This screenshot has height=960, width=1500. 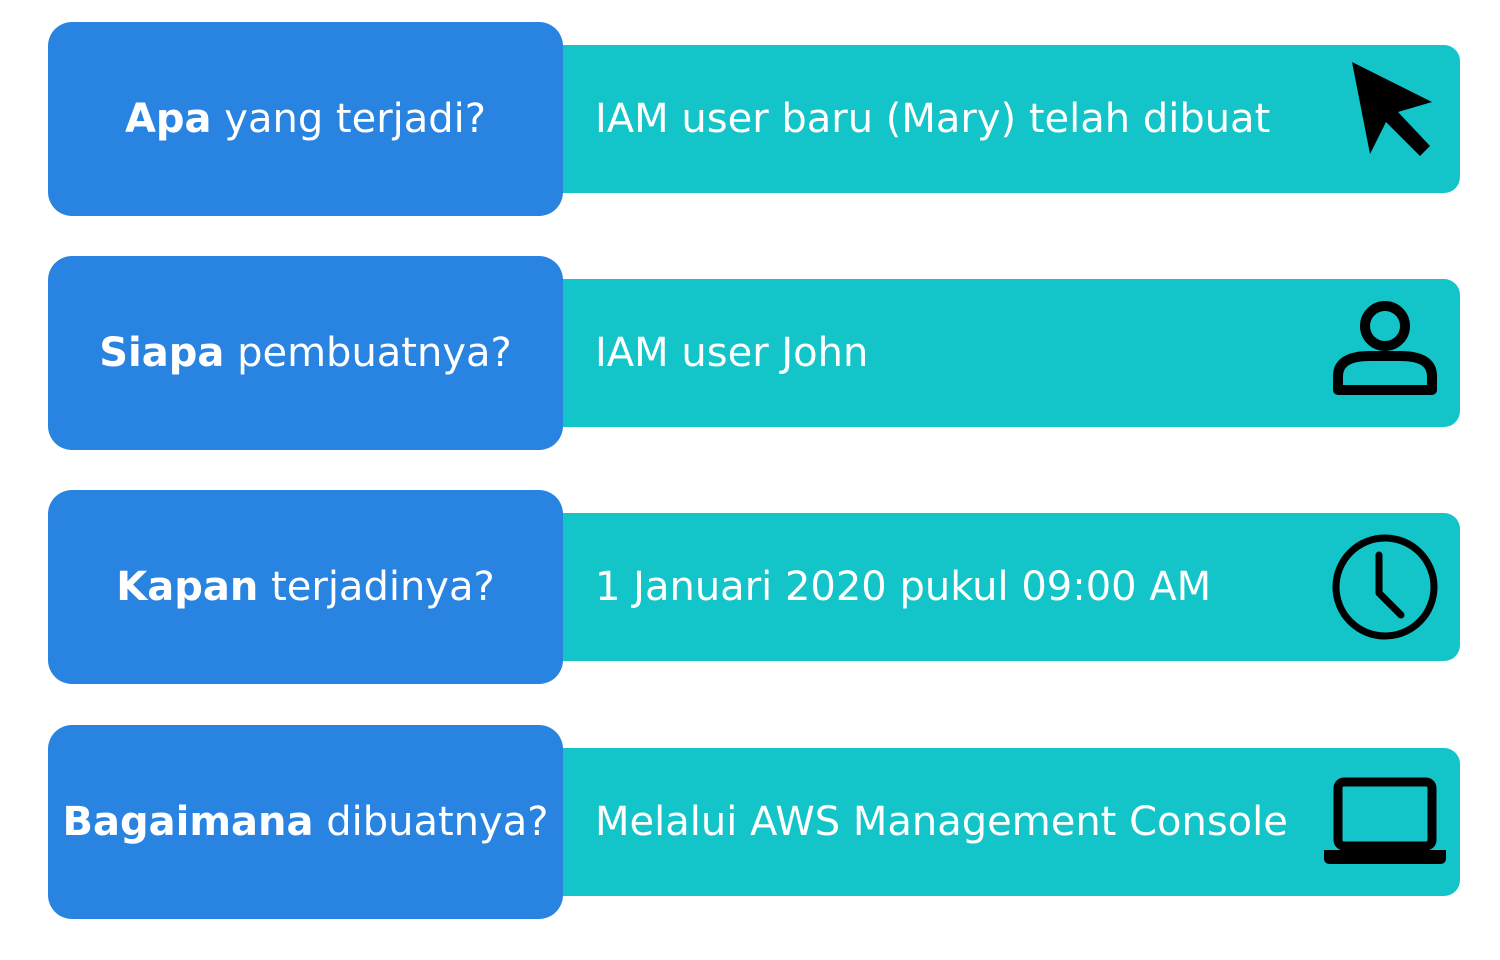 I want to click on answer-box: Melalui AWS Management Console, so click(x=1000, y=822).